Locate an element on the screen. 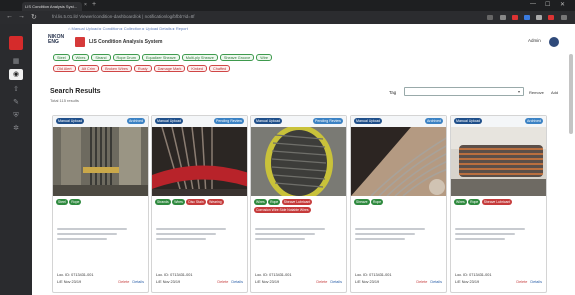  extensions-menu-icon is located at coordinates (539, 17).